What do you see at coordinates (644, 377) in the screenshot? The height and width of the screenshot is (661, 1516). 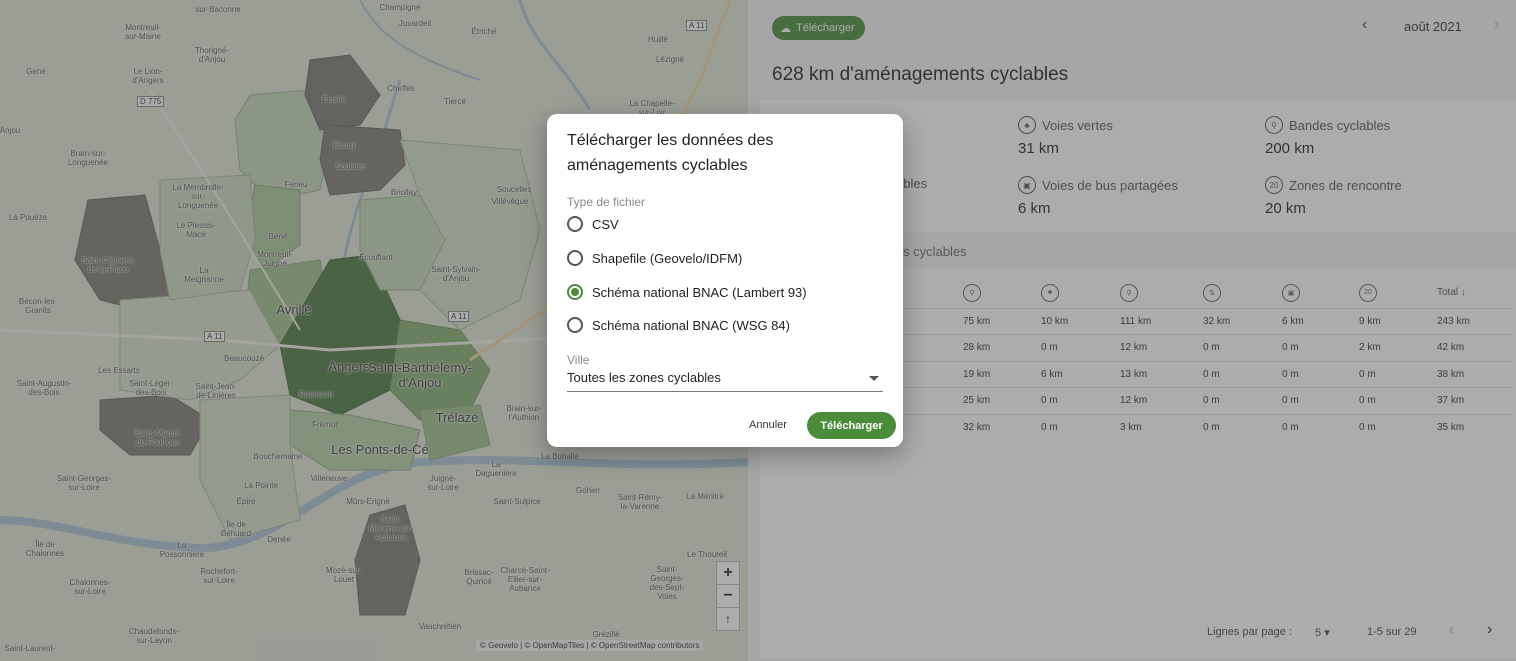 I see `city-select-value: Toutes les zones cyclables` at bounding box center [644, 377].